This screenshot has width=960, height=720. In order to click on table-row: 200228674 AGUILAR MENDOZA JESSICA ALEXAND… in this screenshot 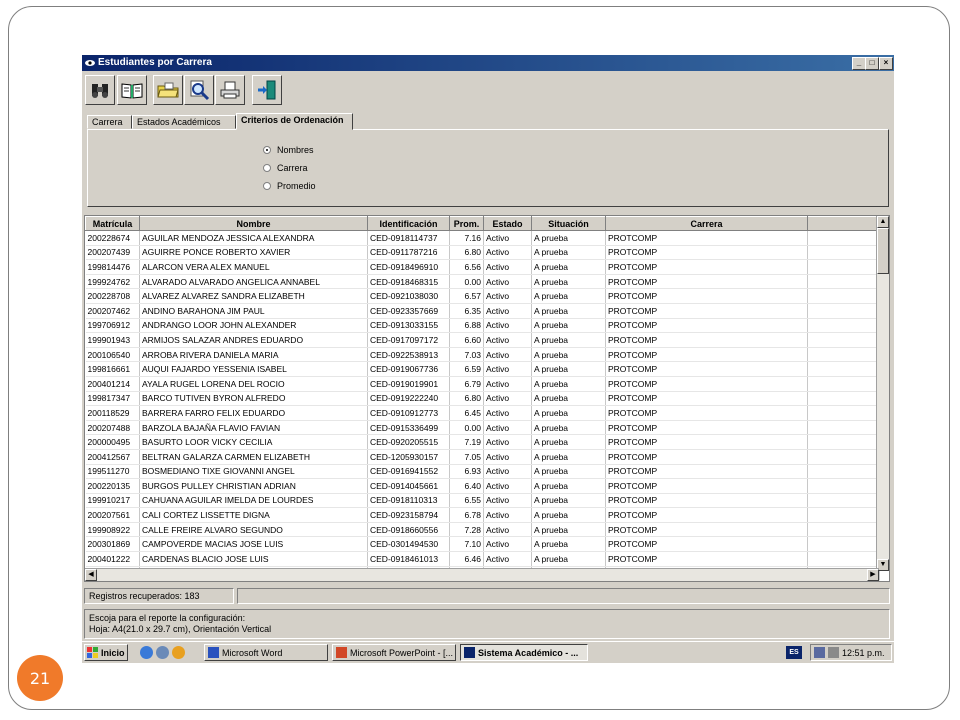, I will do `click(482, 238)`.